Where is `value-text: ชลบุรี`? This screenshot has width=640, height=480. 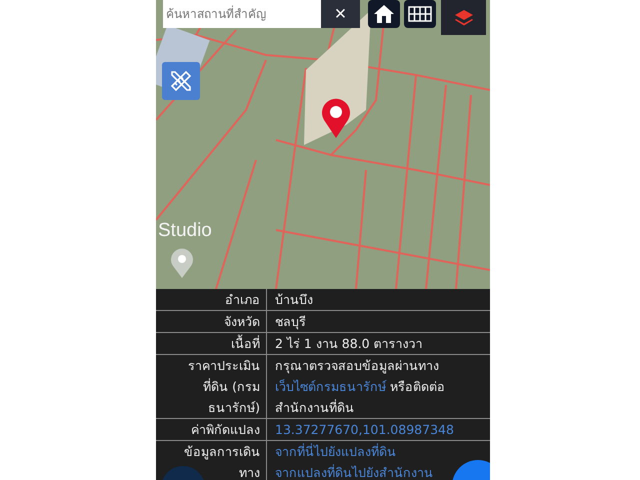 value-text: ชลบุรี is located at coordinates (290, 321).